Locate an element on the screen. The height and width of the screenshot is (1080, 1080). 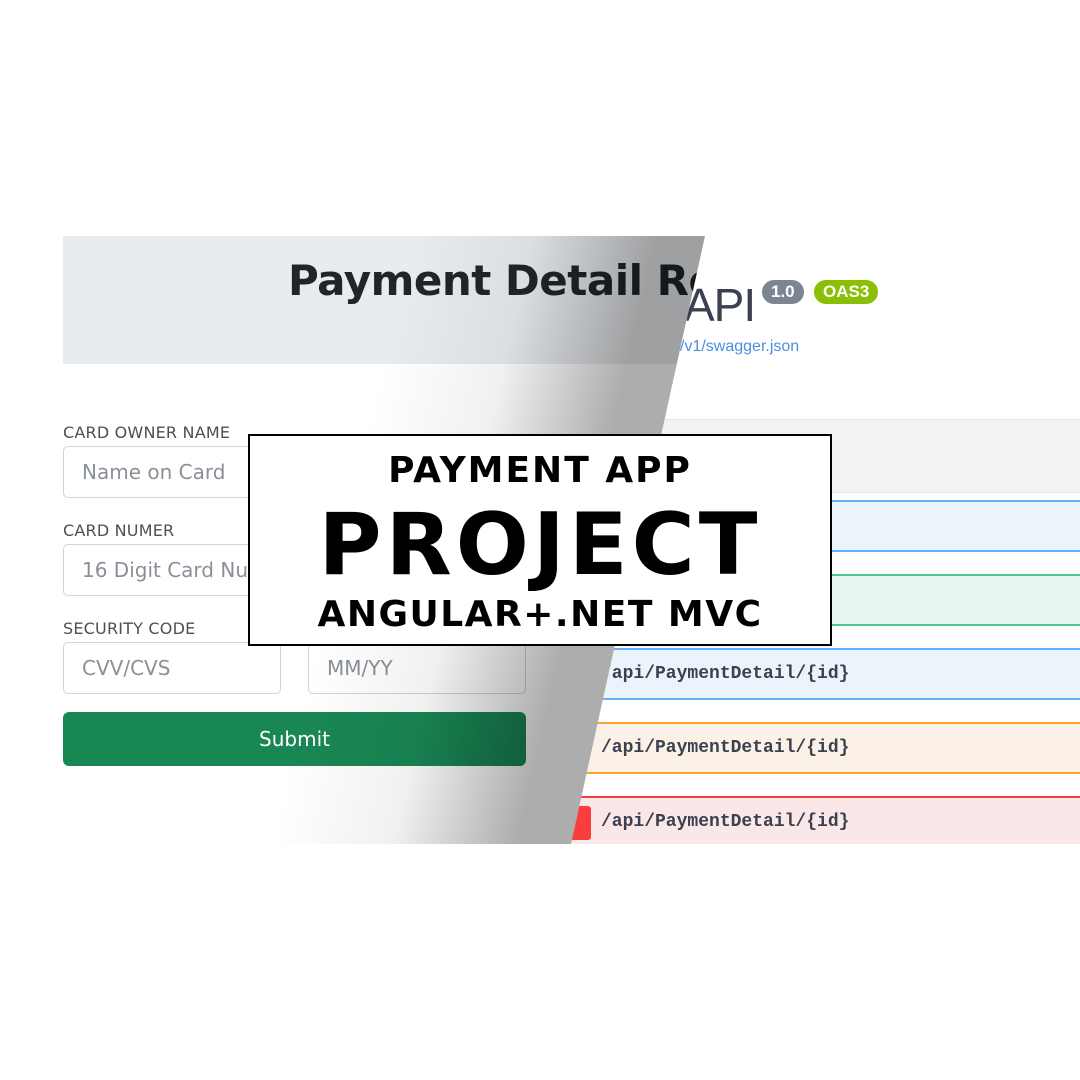
operation-delete-by-id: /api/PaymentDetail/{id} is located at coordinates (816, 820).